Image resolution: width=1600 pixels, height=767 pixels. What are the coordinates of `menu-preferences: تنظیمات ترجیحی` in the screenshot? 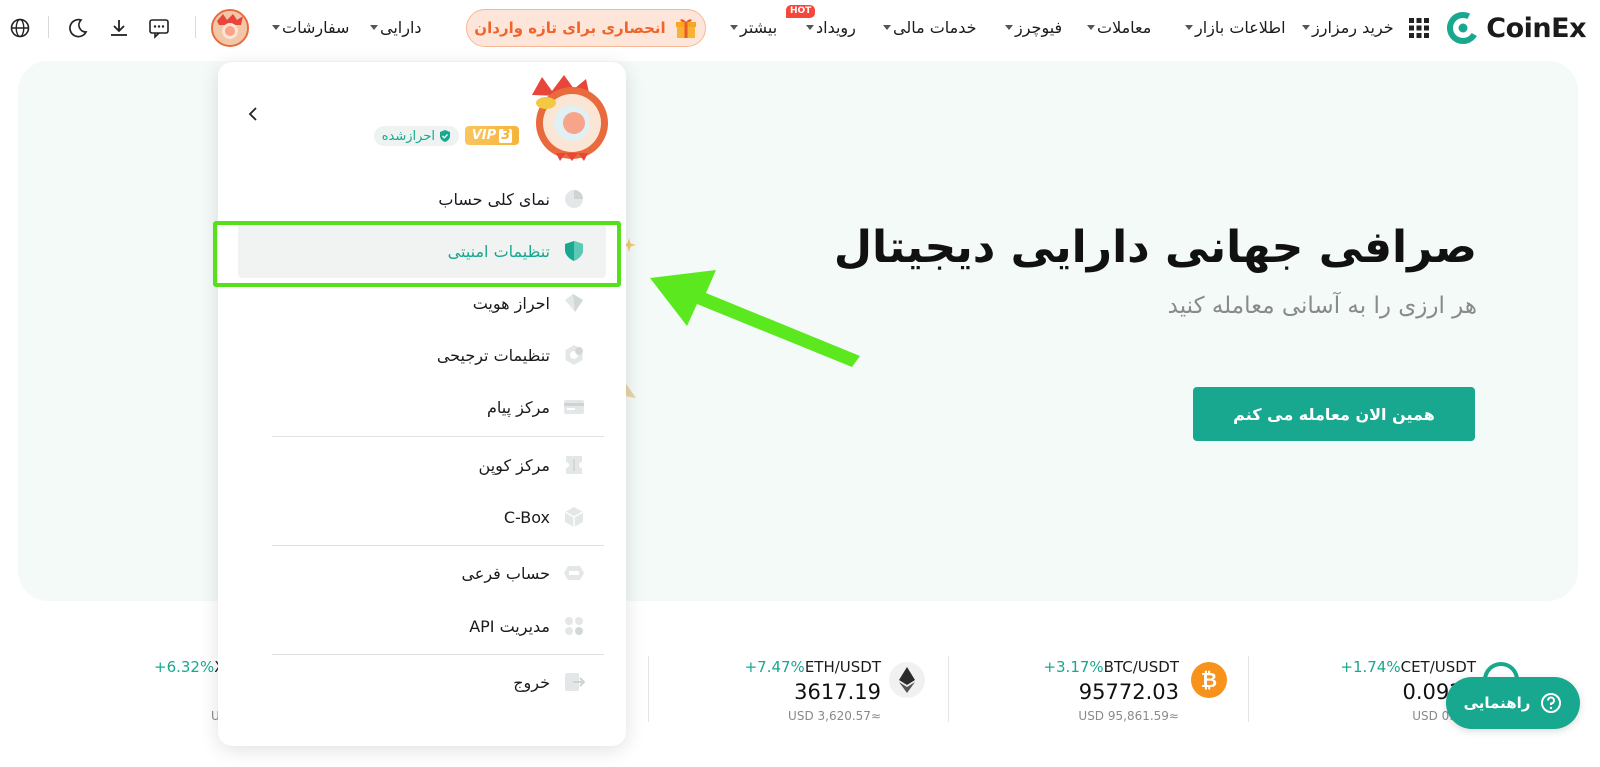 It's located at (422, 355).